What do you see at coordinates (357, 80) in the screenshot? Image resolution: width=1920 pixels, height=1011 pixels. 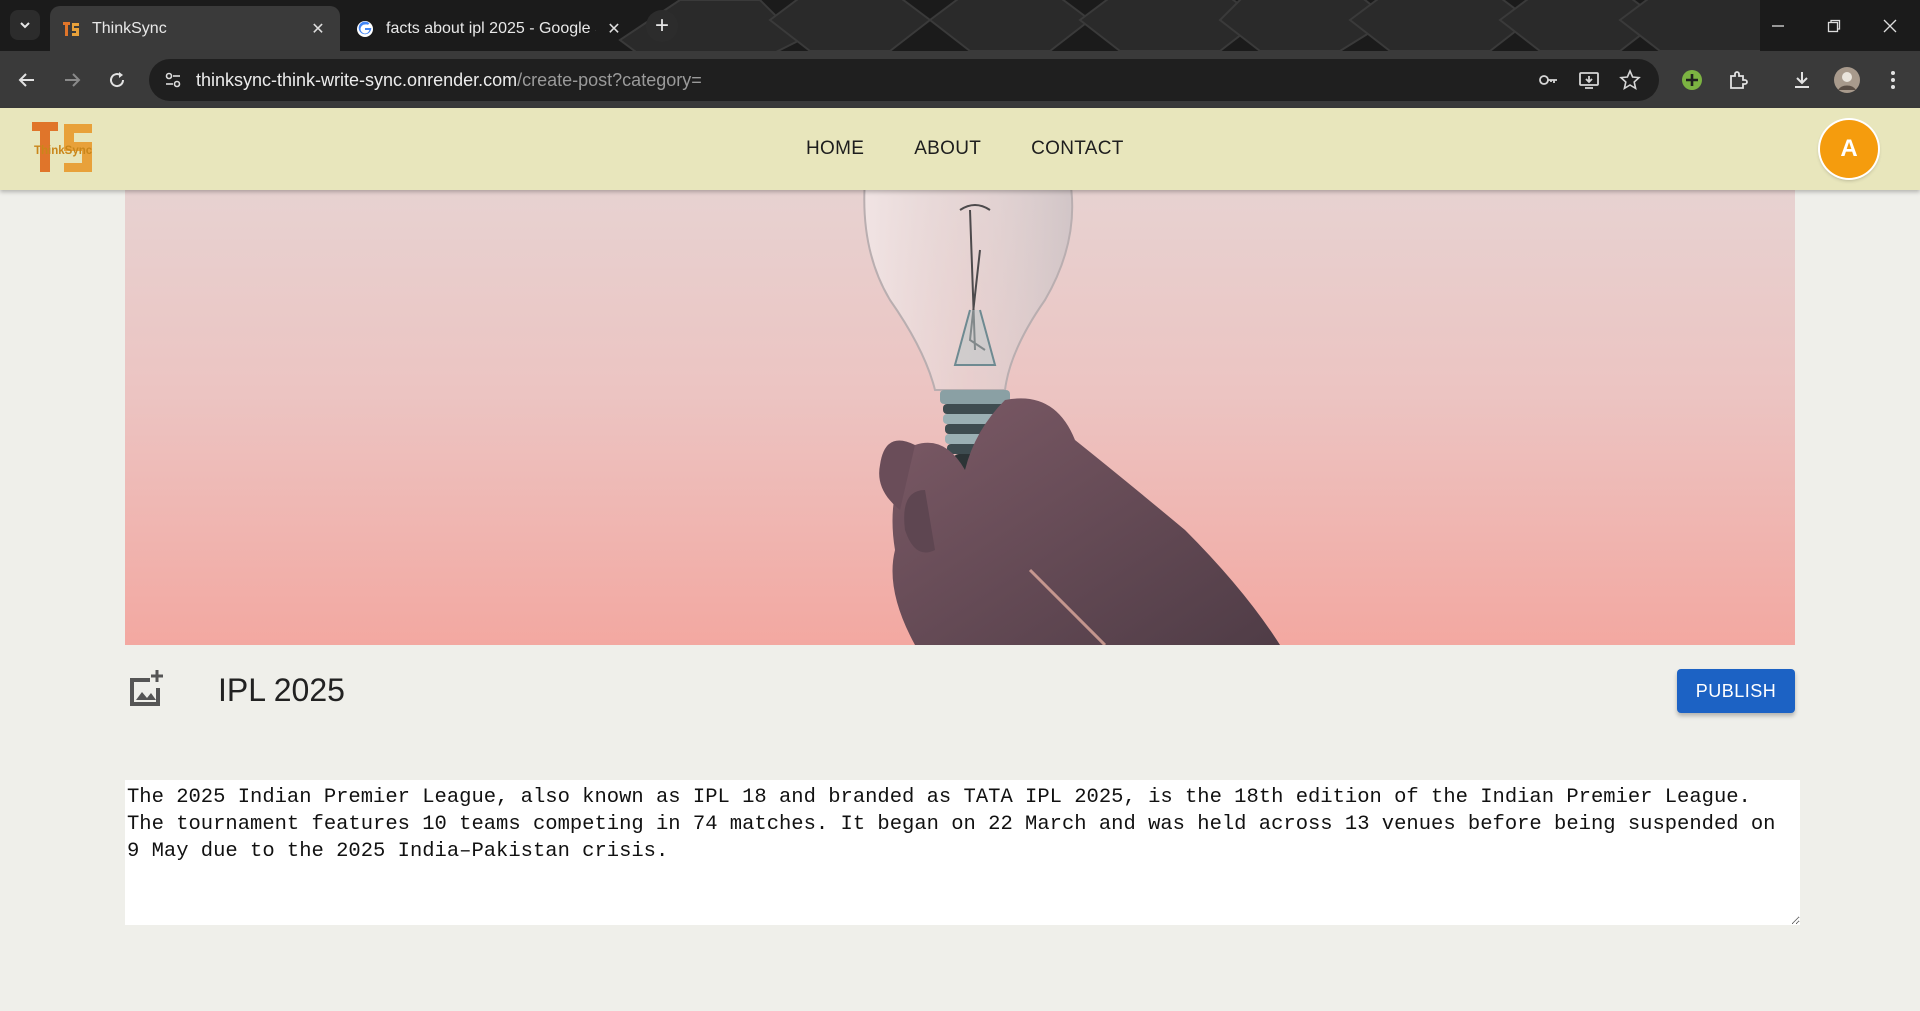 I see `url-host: thinksync-think-write-sync.onrender.com` at bounding box center [357, 80].